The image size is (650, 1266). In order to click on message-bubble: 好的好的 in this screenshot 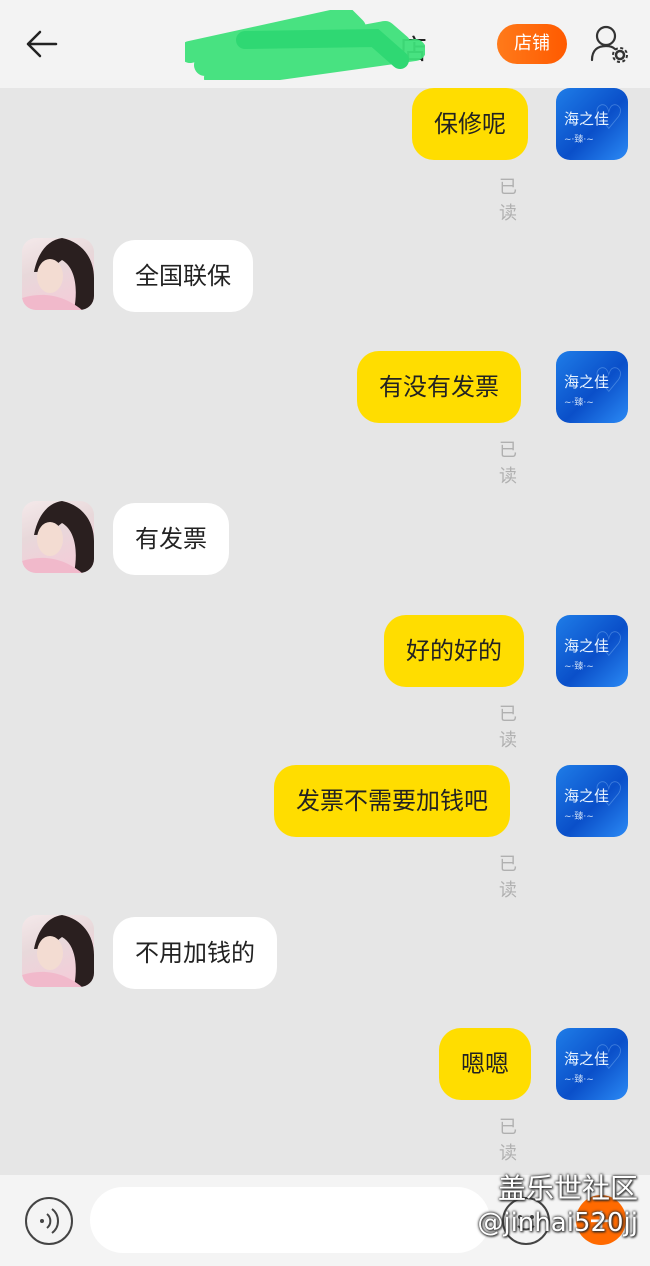, I will do `click(454, 651)`.